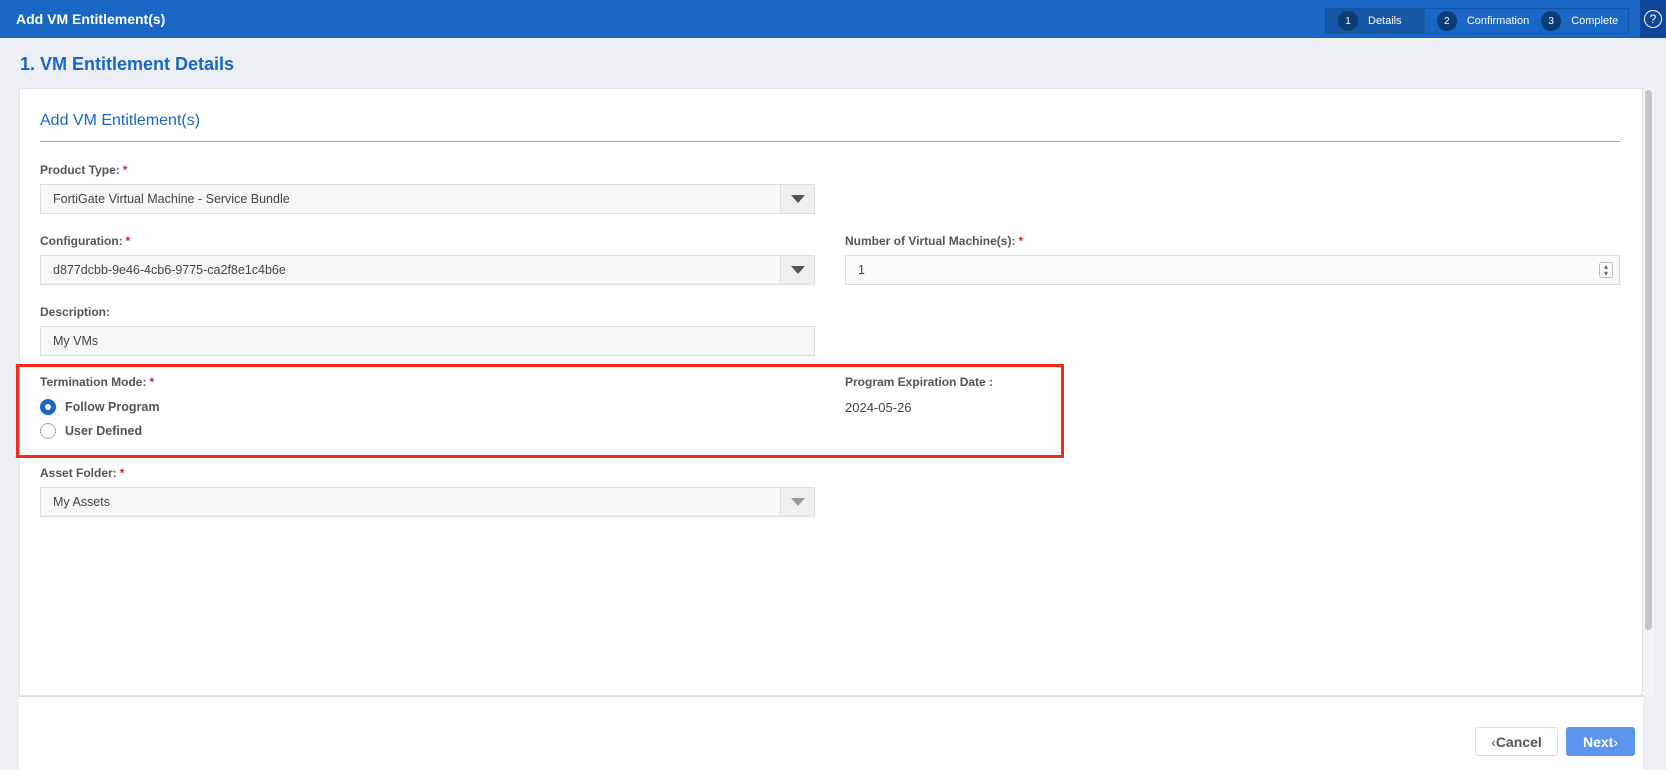 The height and width of the screenshot is (770, 1666). Describe the element at coordinates (1595, 21) in the screenshot. I see `step-label: Complete` at that location.